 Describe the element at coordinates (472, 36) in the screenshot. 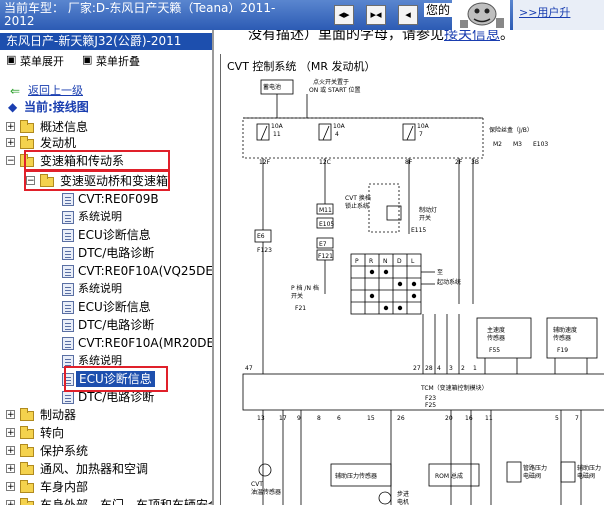

I see `connector-info-link: 接关信息` at that location.